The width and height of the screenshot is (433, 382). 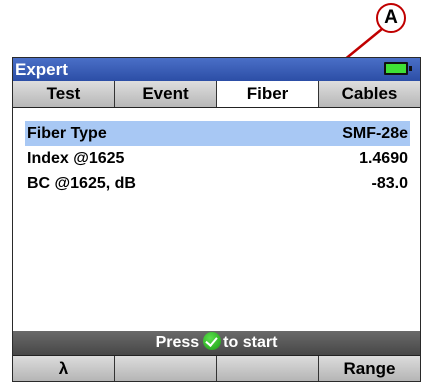 What do you see at coordinates (217, 133) in the screenshot?
I see `row-fiber-type: Fiber Type SMF-28e` at bounding box center [217, 133].